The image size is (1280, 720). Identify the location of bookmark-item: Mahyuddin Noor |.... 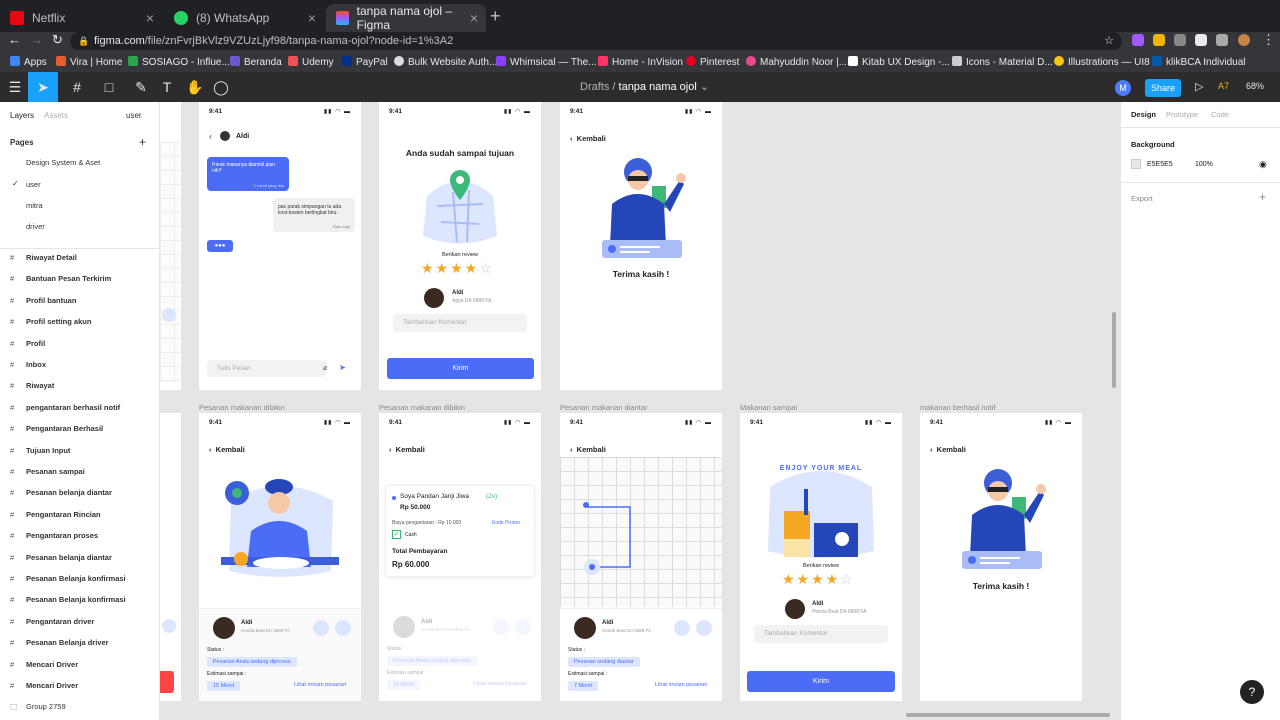
(796, 62).